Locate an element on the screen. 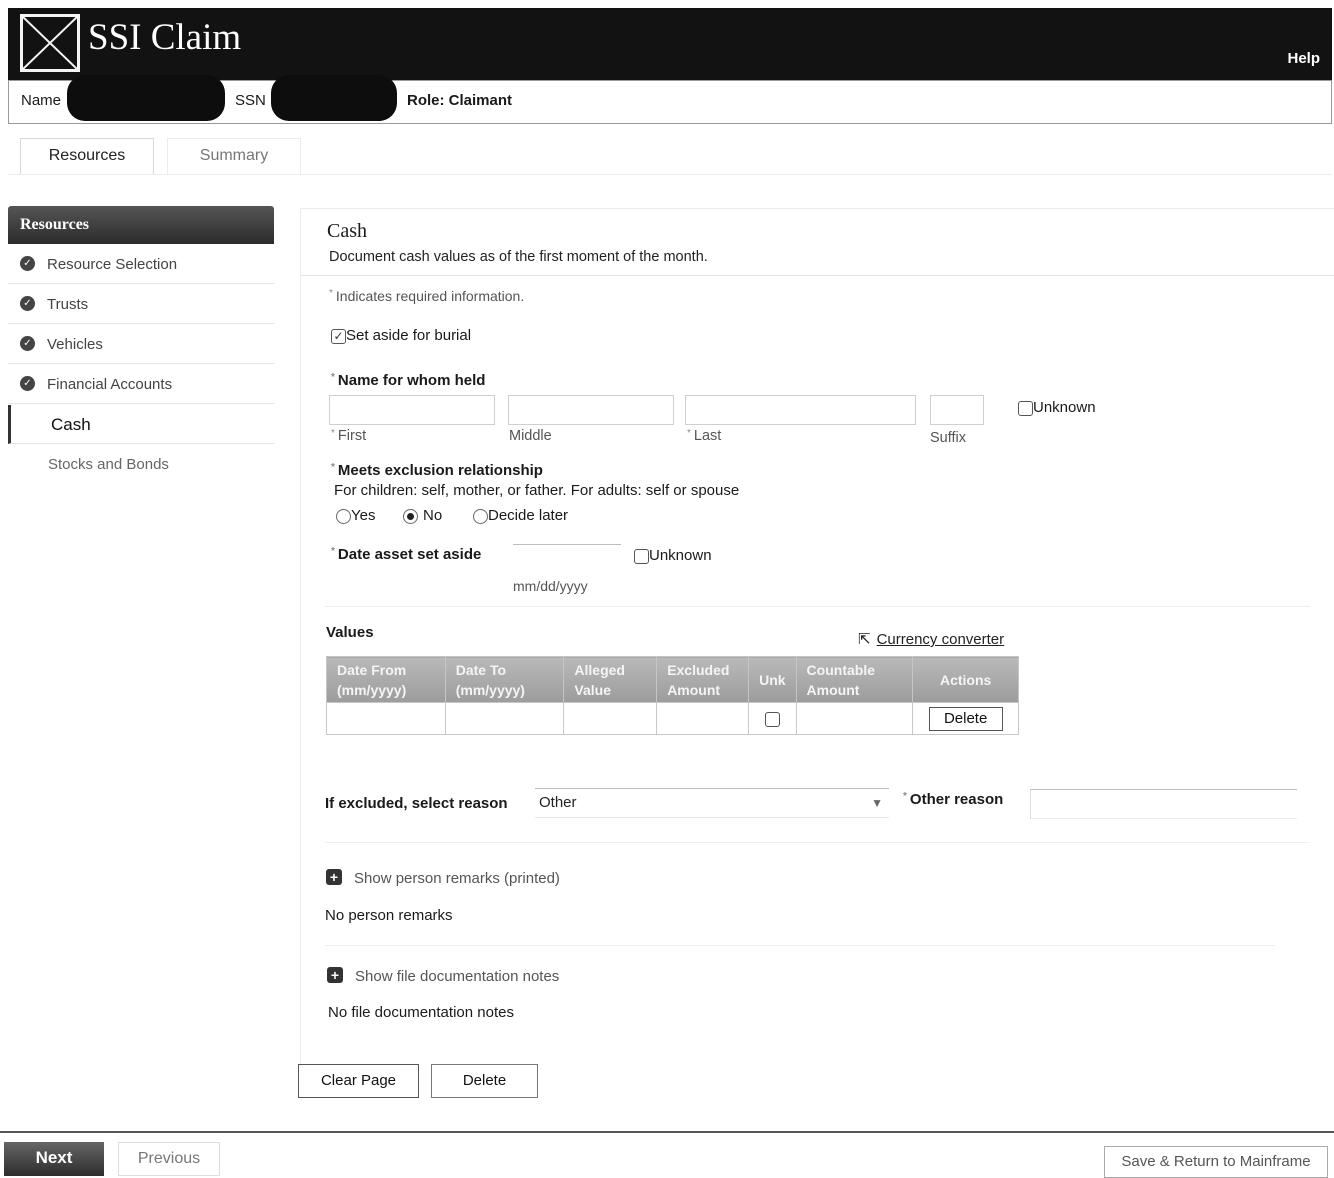  currency-converter-link: ⇱ Currency converter is located at coordinates (931, 639).